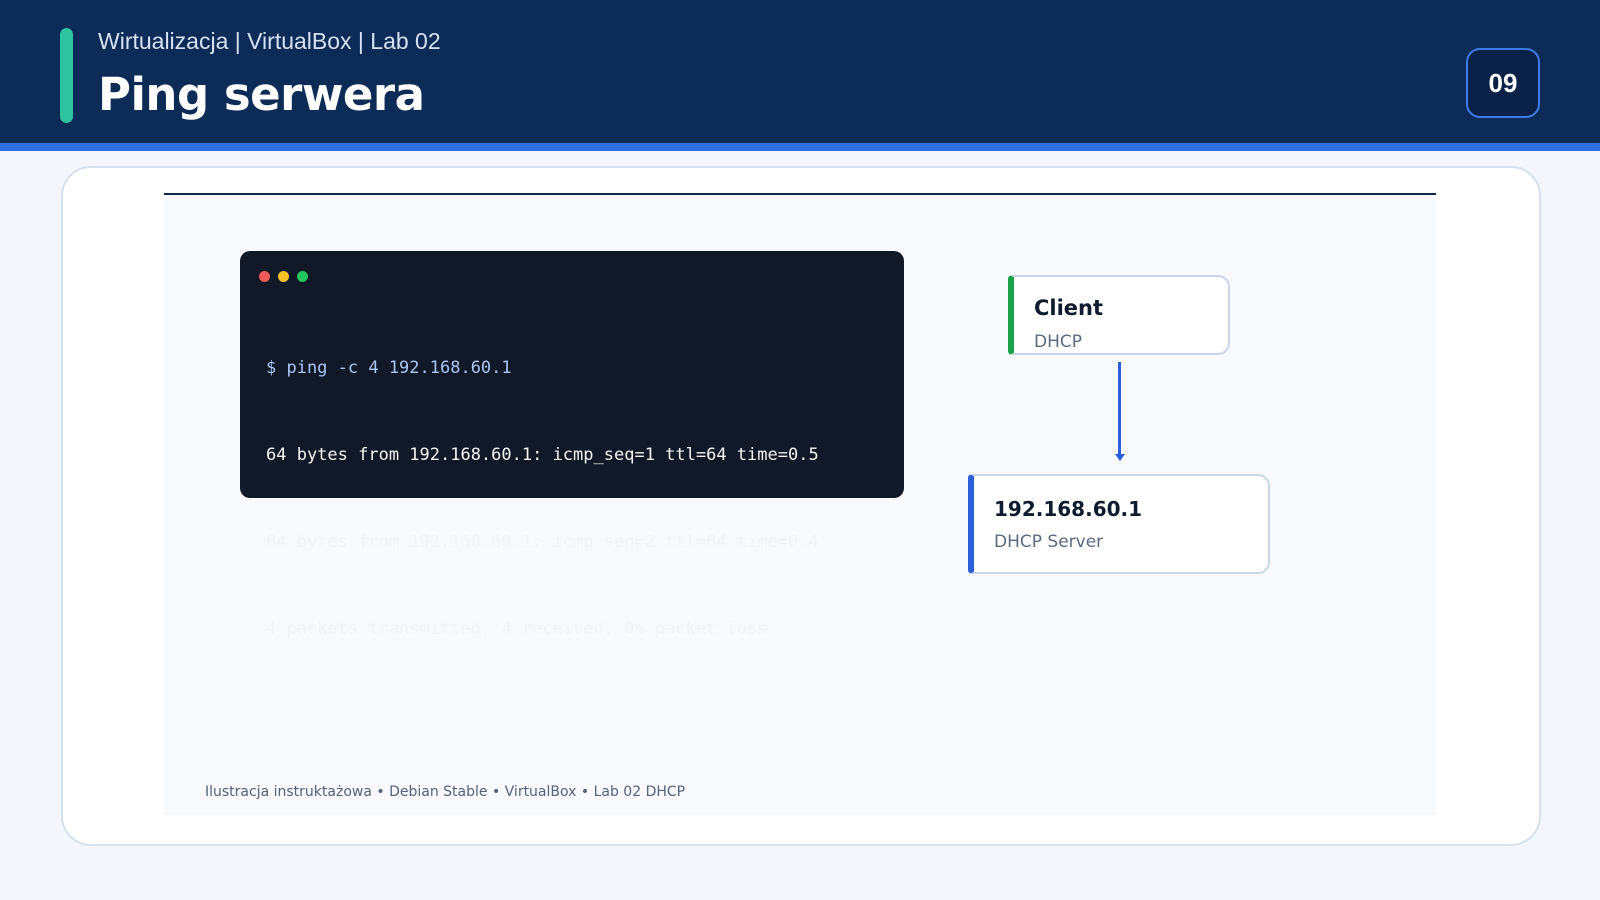 This screenshot has width=1600, height=900. Describe the element at coordinates (1068, 509) in the screenshot. I see `server-node-title: 192.168.60.1` at that location.